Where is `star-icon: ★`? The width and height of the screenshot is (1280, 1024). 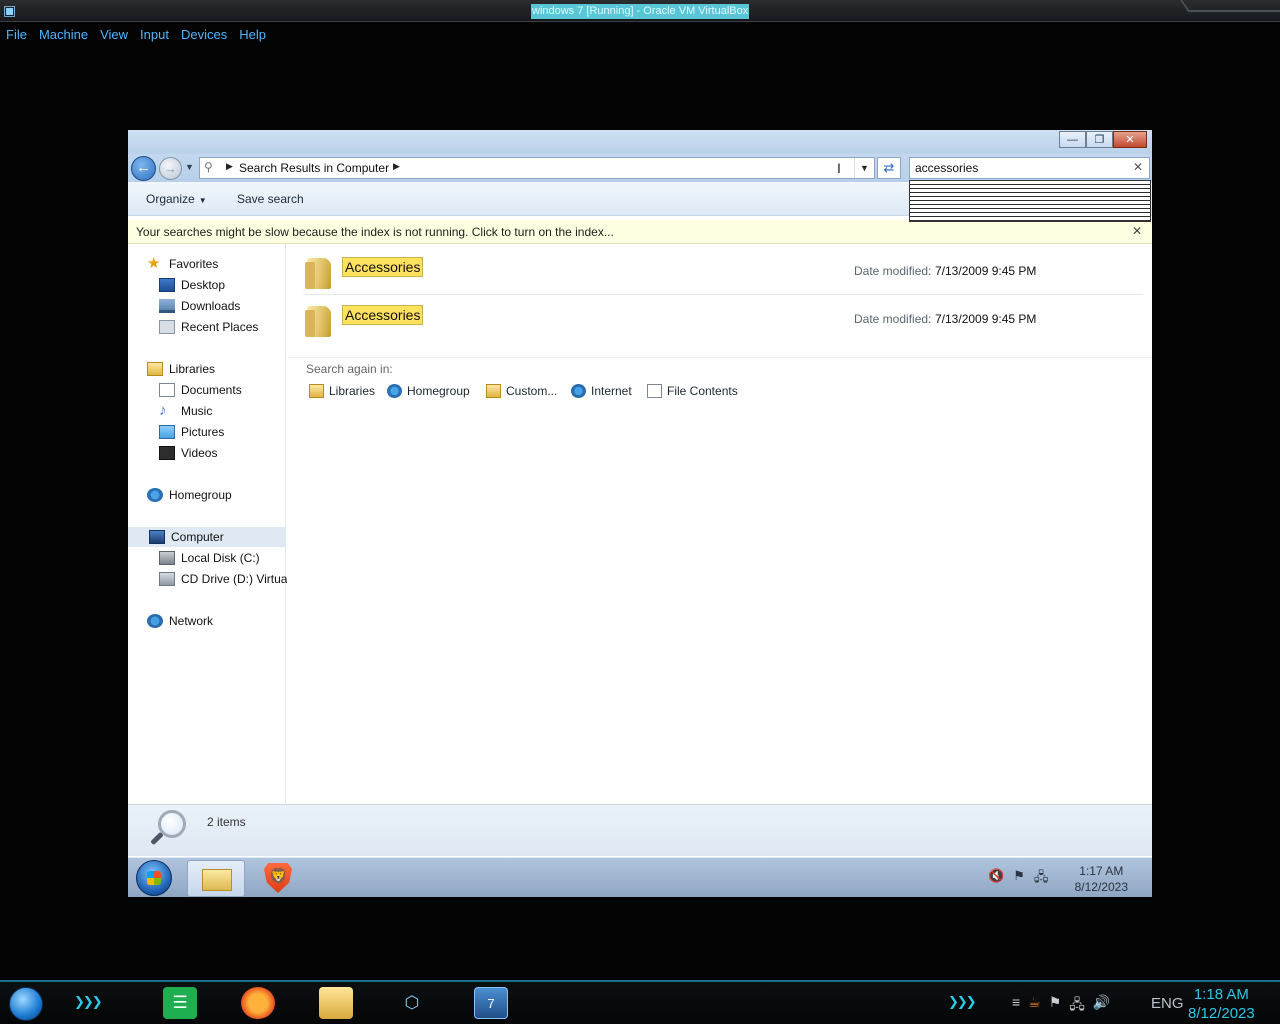
star-icon: ★ is located at coordinates (154, 263).